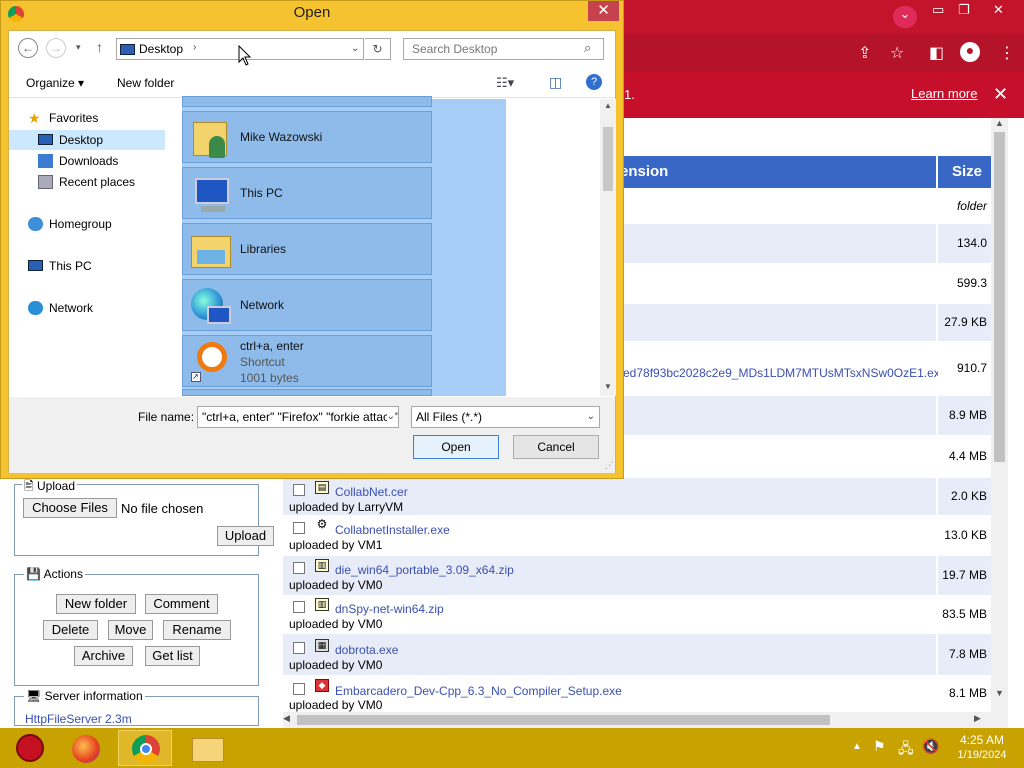 The image size is (1024, 768). Describe the element at coordinates (879, 746) in the screenshot. I see `action-center-flag-icon: ⚑` at that location.